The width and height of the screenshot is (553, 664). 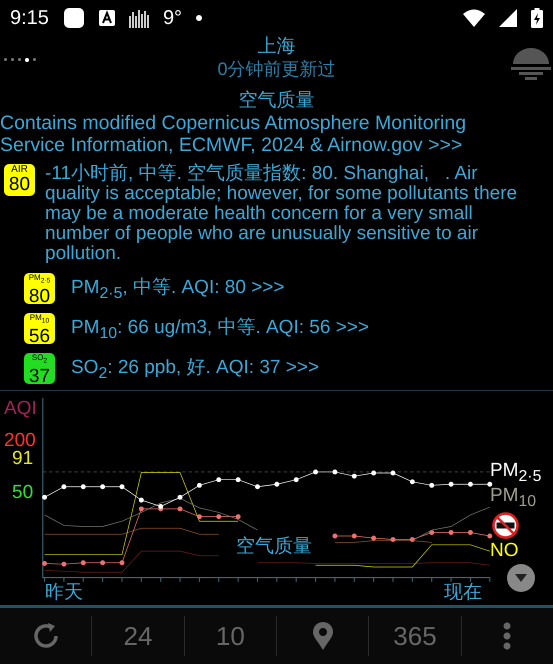 What do you see at coordinates (106, 18) in the screenshot?
I see `font-icon` at bounding box center [106, 18].